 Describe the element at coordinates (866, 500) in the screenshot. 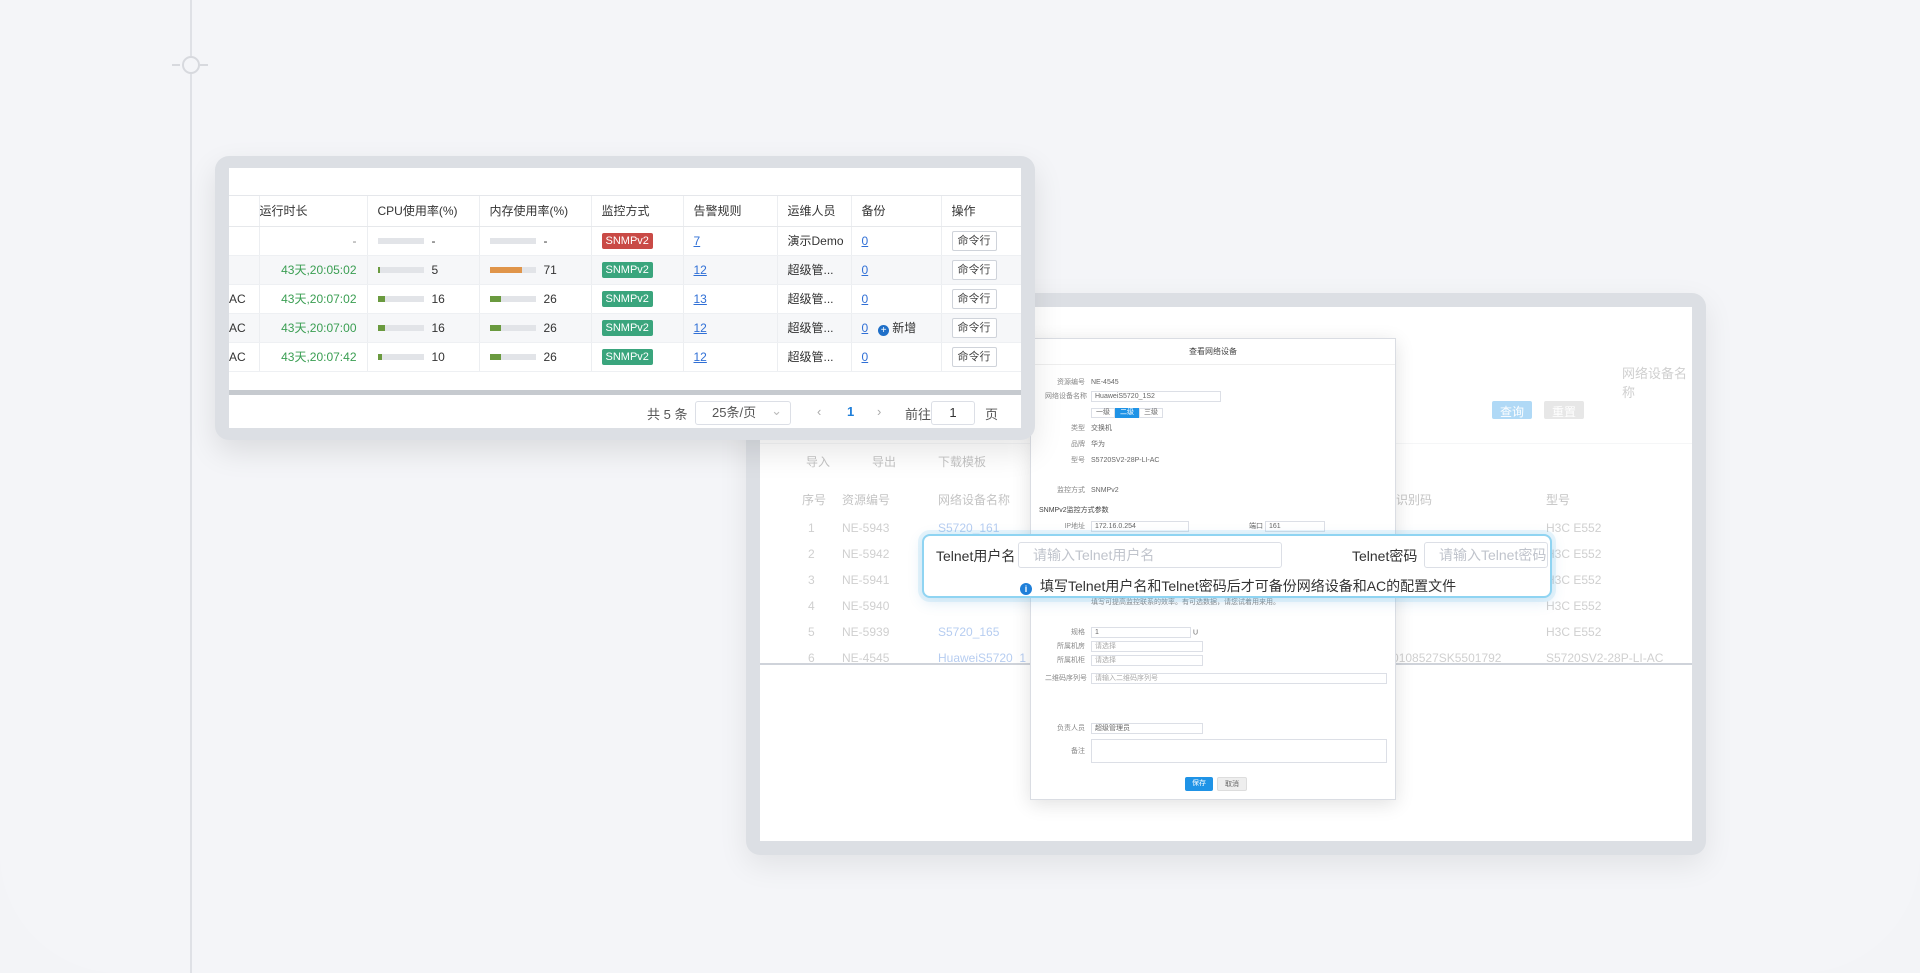

I see `col-resource-id: 资源编号` at that location.